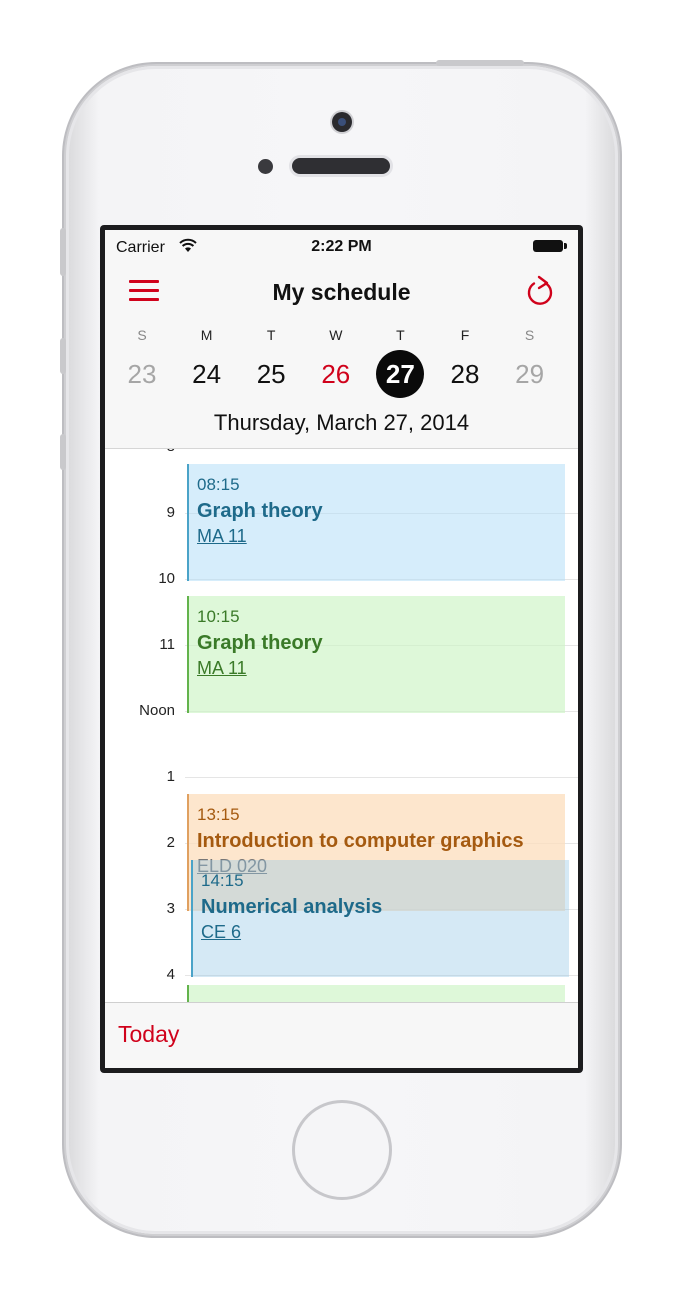  What do you see at coordinates (341, 422) in the screenshot?
I see `selected-date-label: Thursday, March 27, 2014` at bounding box center [341, 422].